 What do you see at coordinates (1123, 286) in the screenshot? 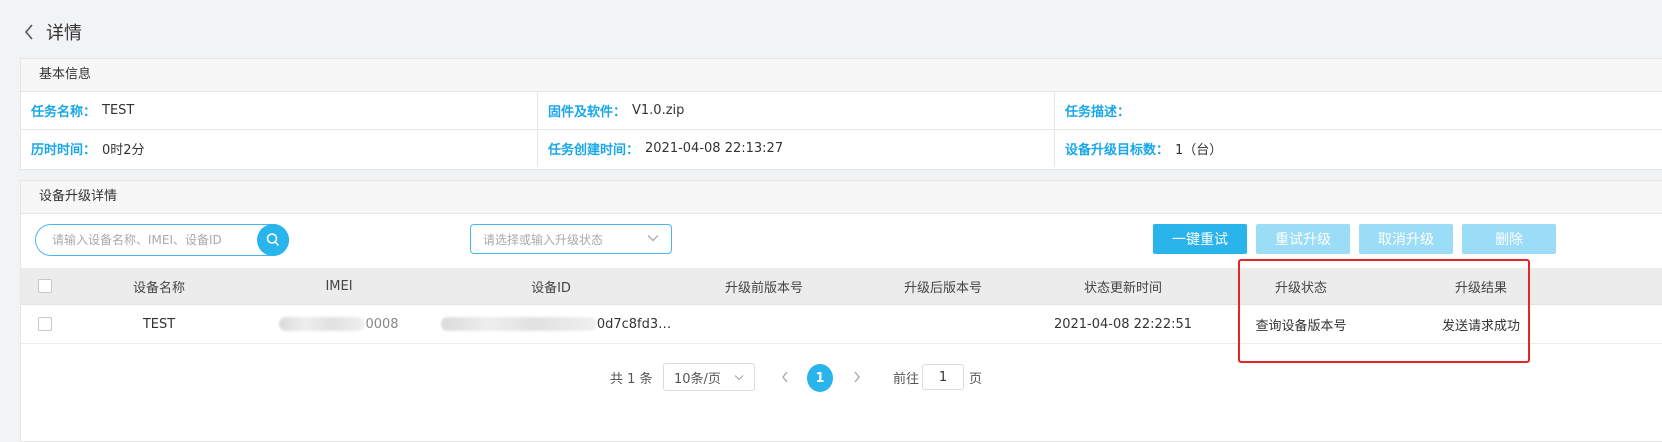
I see `column-header-update-time: 状态更新时间` at bounding box center [1123, 286].